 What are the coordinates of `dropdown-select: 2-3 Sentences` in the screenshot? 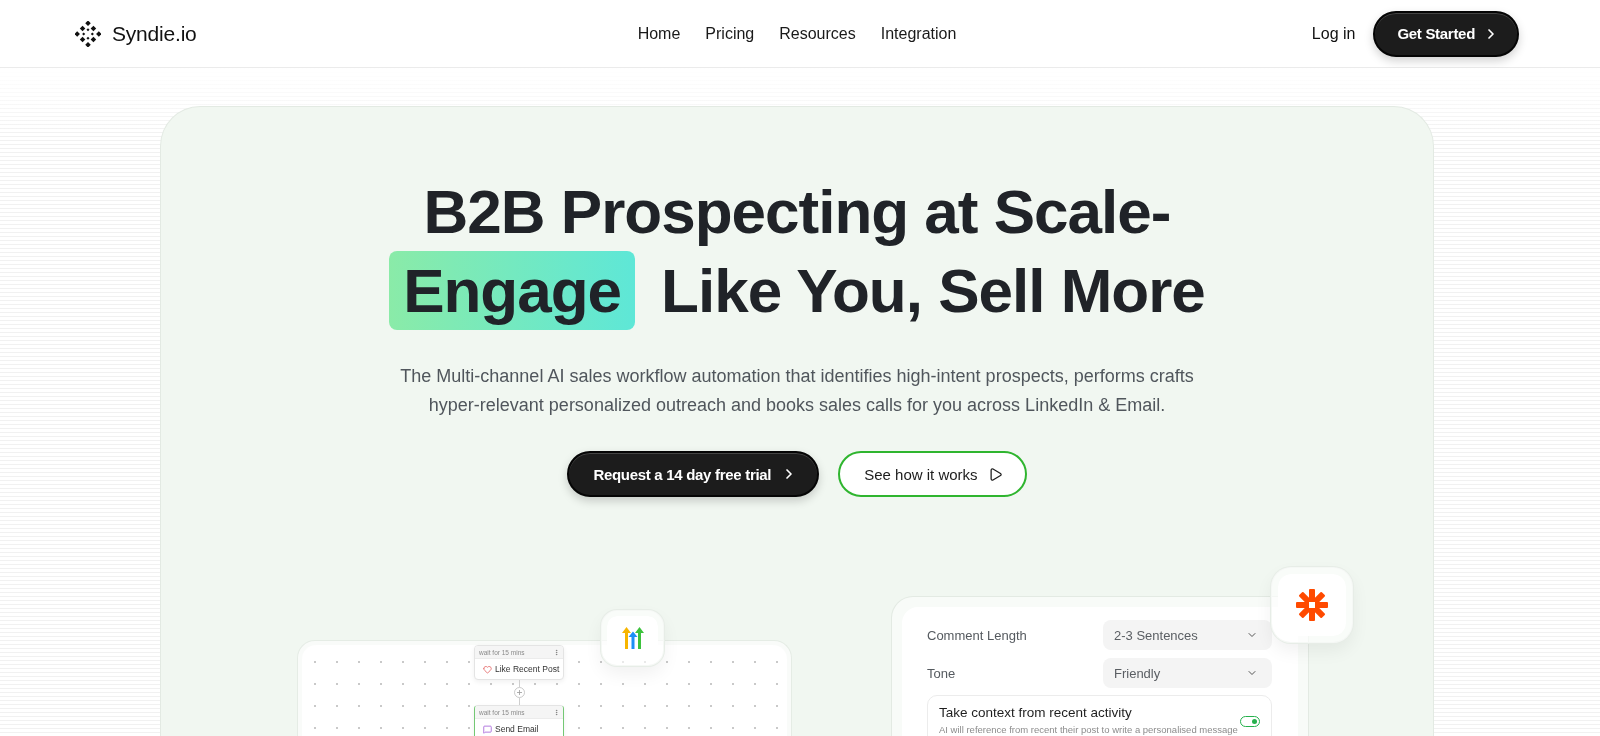 It's located at (1187, 635).